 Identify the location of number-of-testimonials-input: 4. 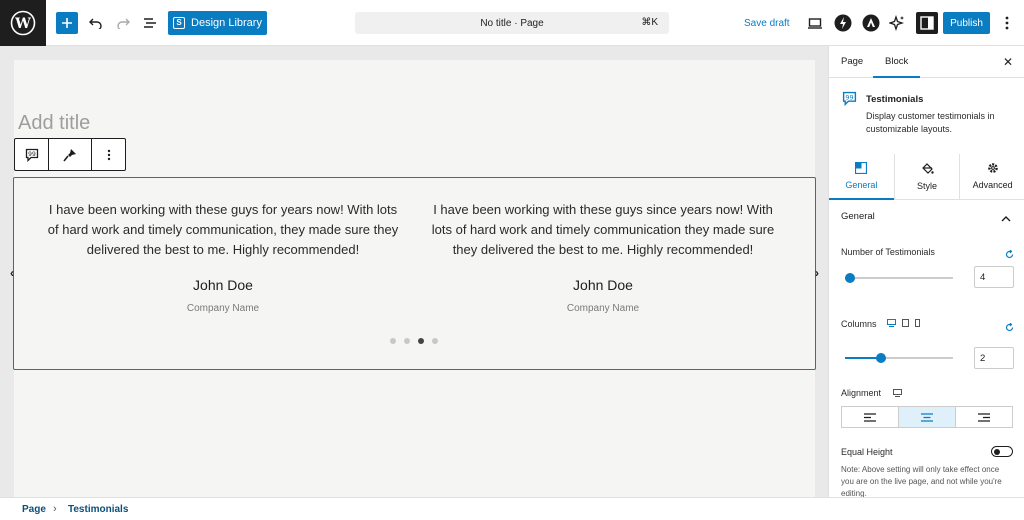
(994, 277).